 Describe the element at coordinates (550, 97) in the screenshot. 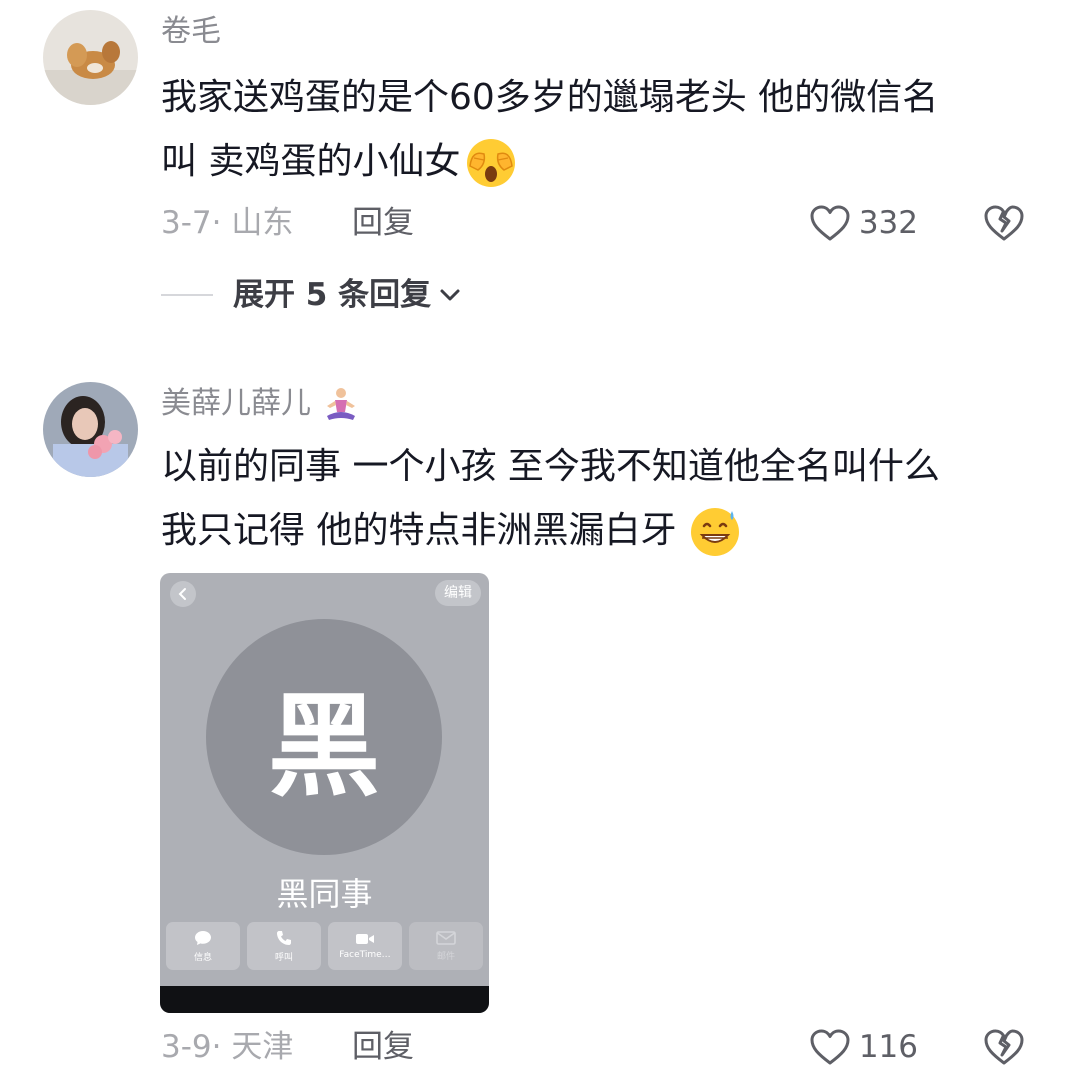

I see `comment-text-line: 我家送鸡蛋的是个60多岁的邋塌老头 他的微信名` at that location.